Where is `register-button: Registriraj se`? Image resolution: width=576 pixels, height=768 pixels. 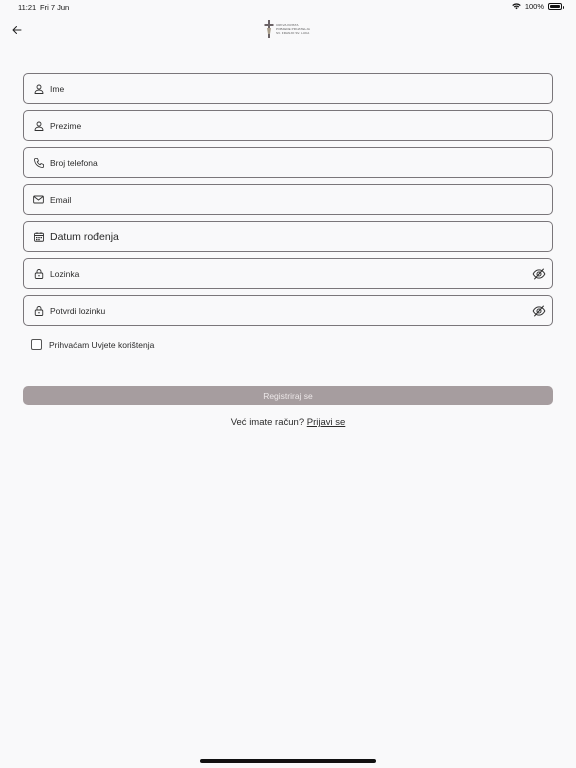 register-button: Registriraj se is located at coordinates (288, 395).